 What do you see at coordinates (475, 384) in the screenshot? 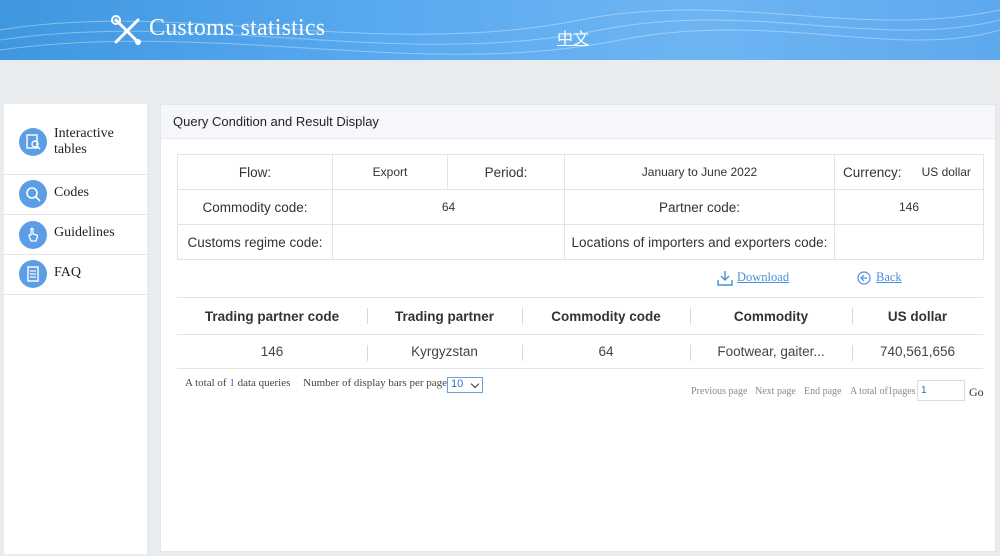
I see `chevron-down-icon` at bounding box center [475, 384].